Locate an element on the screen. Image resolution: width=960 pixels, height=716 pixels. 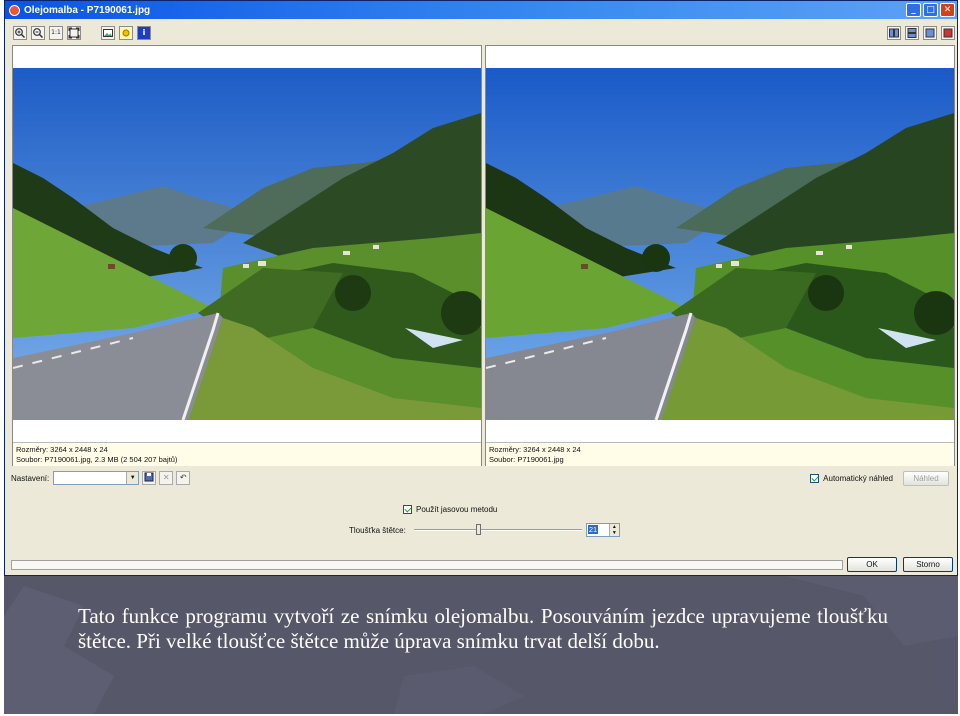
settings-label: Nastavení: is located at coordinates (30, 478).